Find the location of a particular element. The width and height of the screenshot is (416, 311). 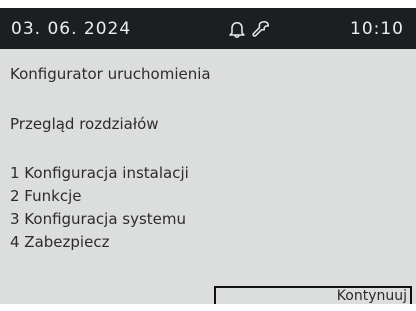

status-icons is located at coordinates (250, 29).